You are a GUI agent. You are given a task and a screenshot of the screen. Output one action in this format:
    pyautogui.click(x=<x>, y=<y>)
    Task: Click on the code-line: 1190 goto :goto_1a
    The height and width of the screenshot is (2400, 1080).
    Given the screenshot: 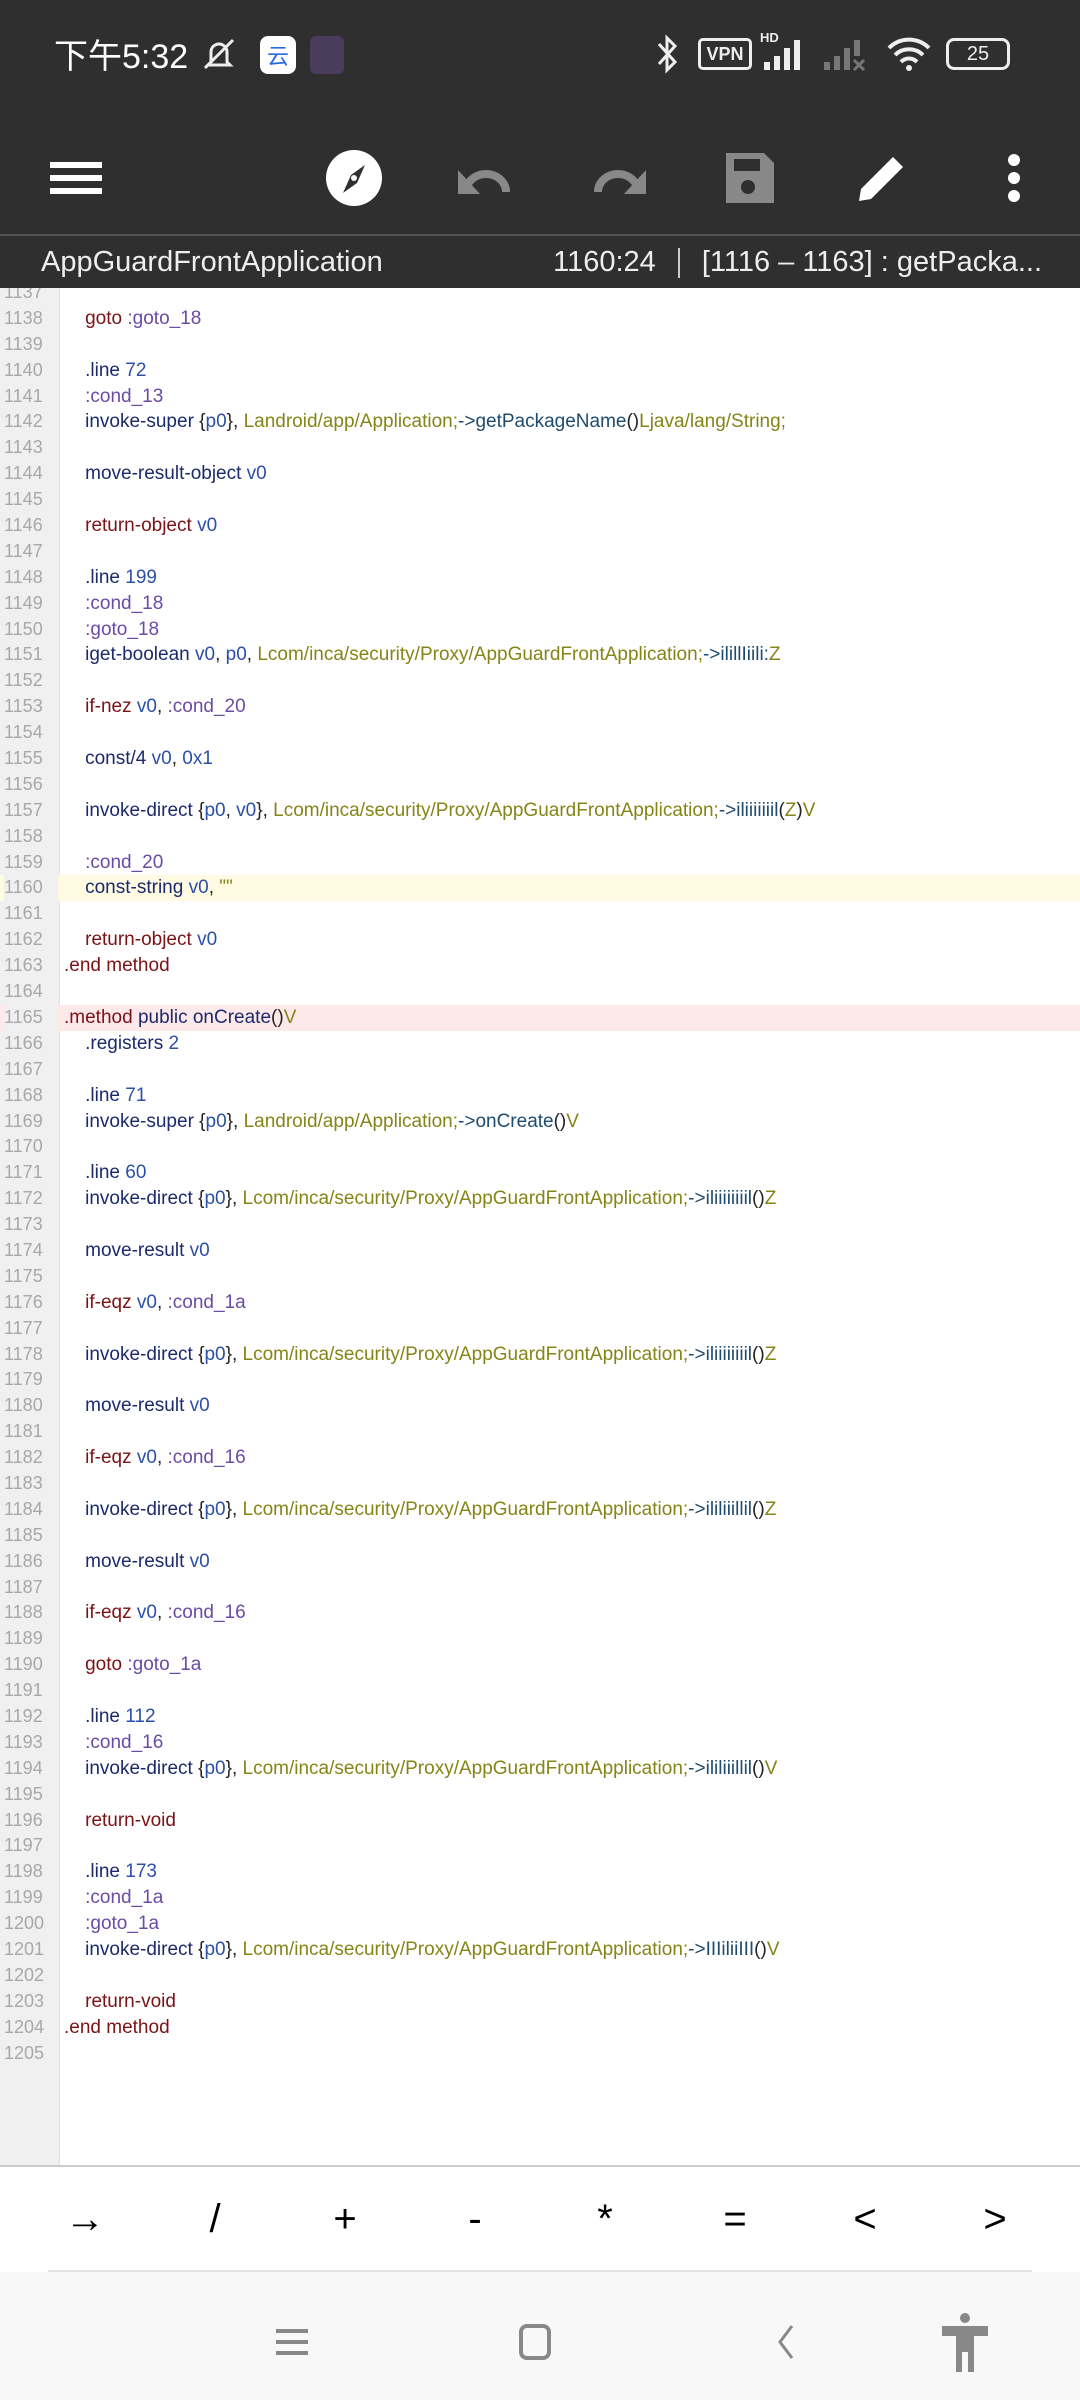 What is the action you would take?
    pyautogui.click(x=540, y=1665)
    